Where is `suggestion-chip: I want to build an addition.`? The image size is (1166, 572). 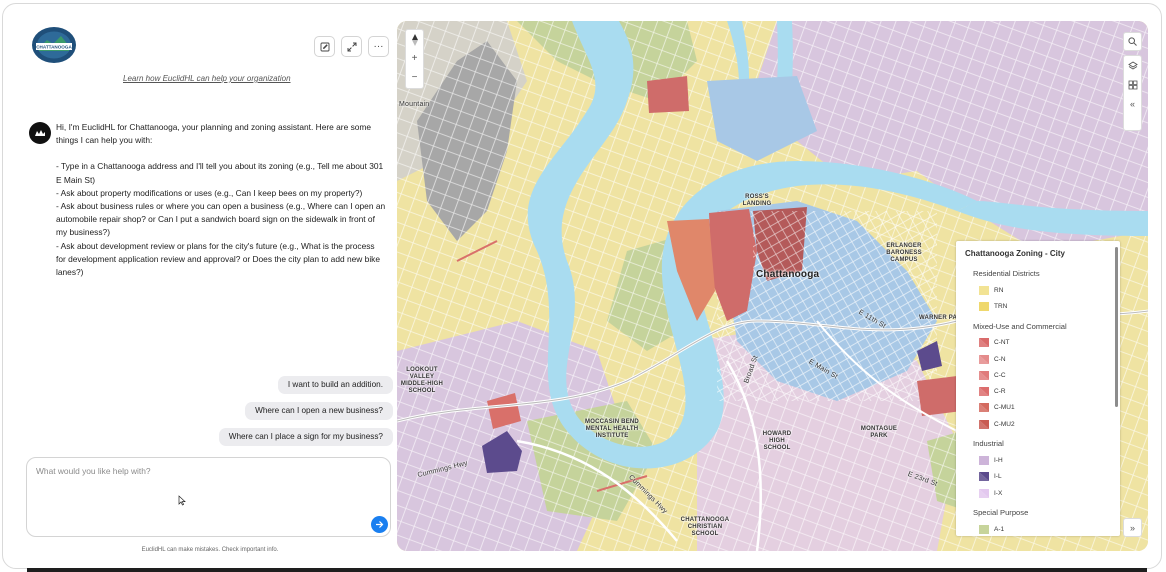
suggestion-chip: I want to build an addition. is located at coordinates (335, 385).